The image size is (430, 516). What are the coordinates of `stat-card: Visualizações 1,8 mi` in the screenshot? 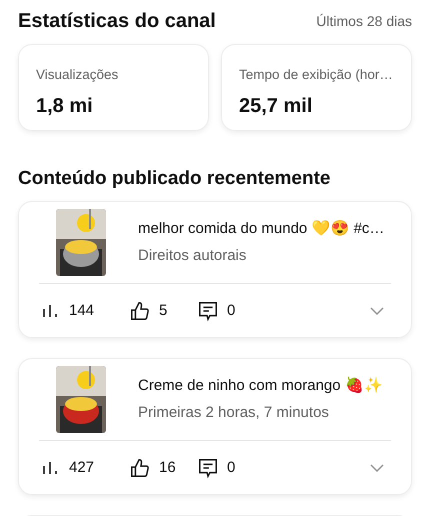 It's located at (113, 87).